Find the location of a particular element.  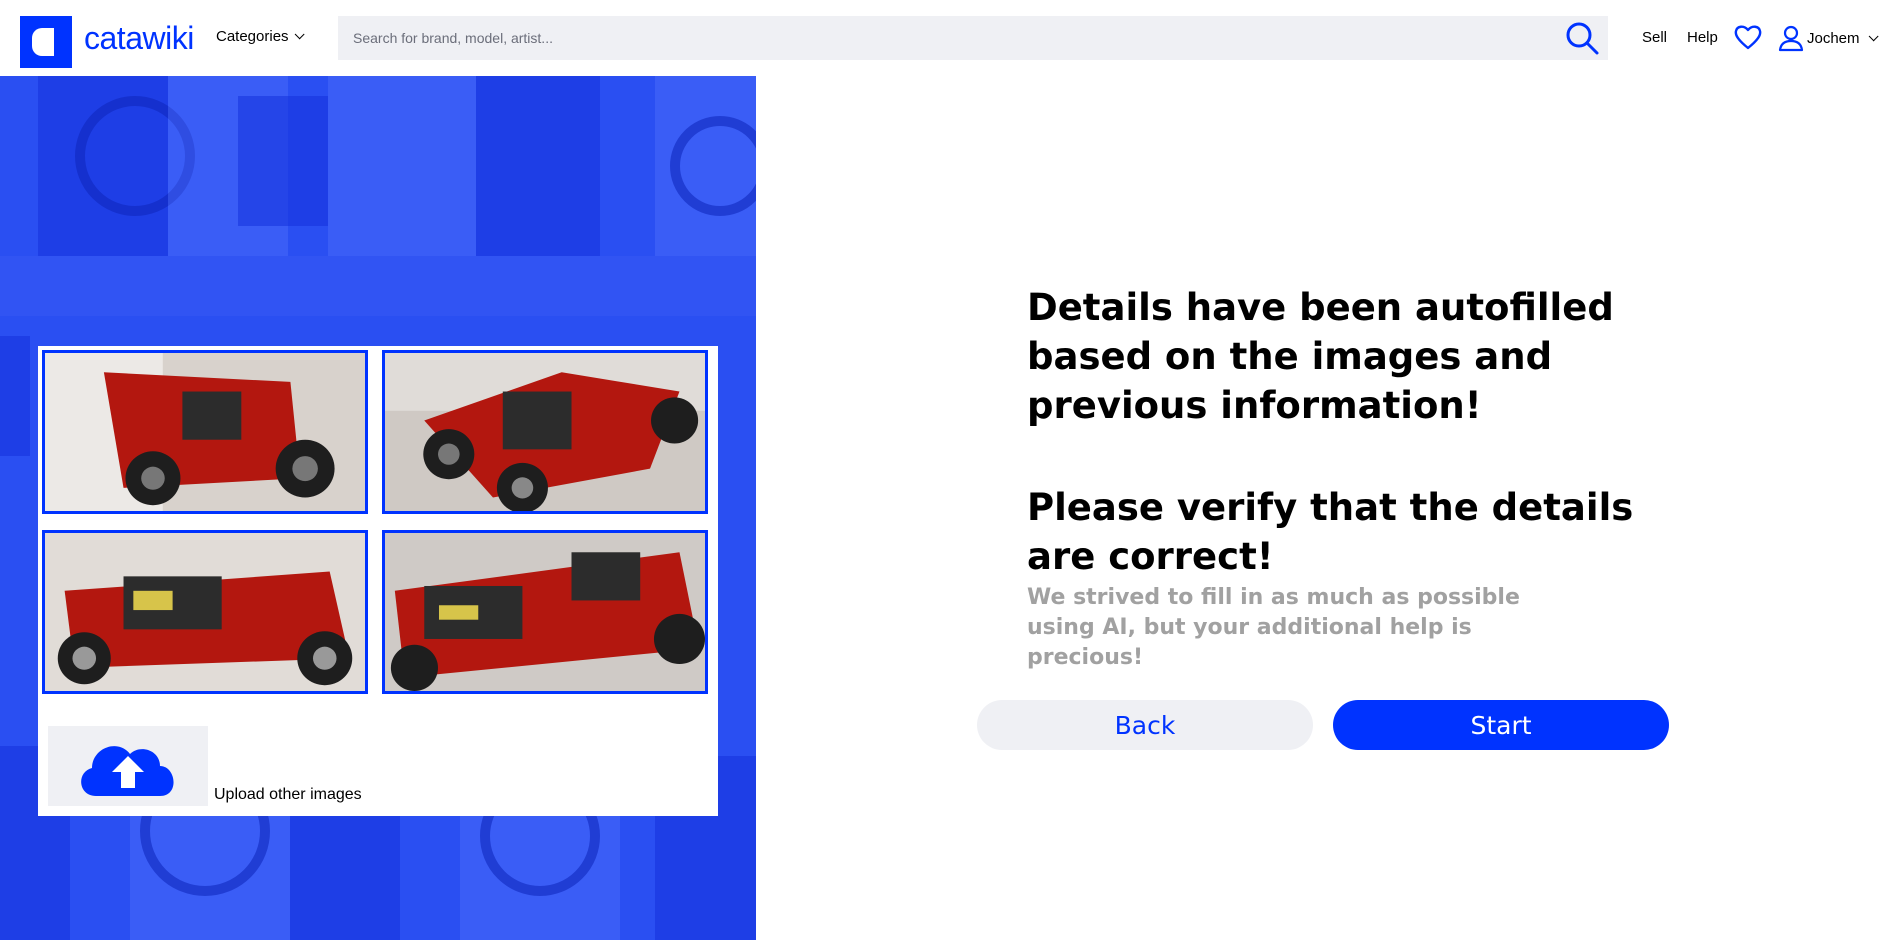

search-icon is located at coordinates (1582, 38).